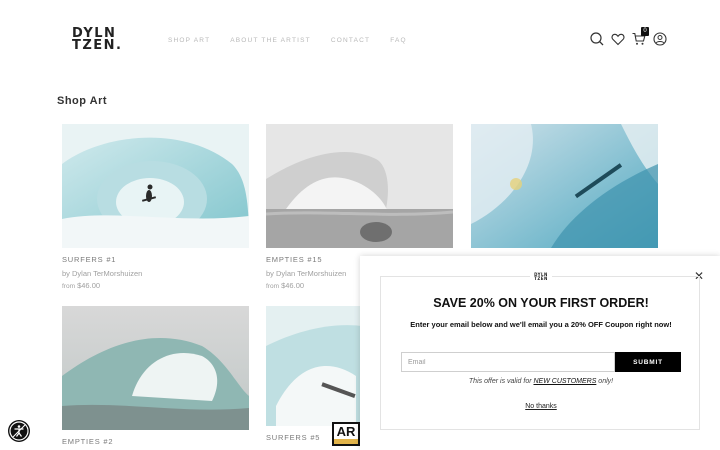 The height and width of the screenshot is (450, 720). I want to click on search-icon, so click(597, 39).